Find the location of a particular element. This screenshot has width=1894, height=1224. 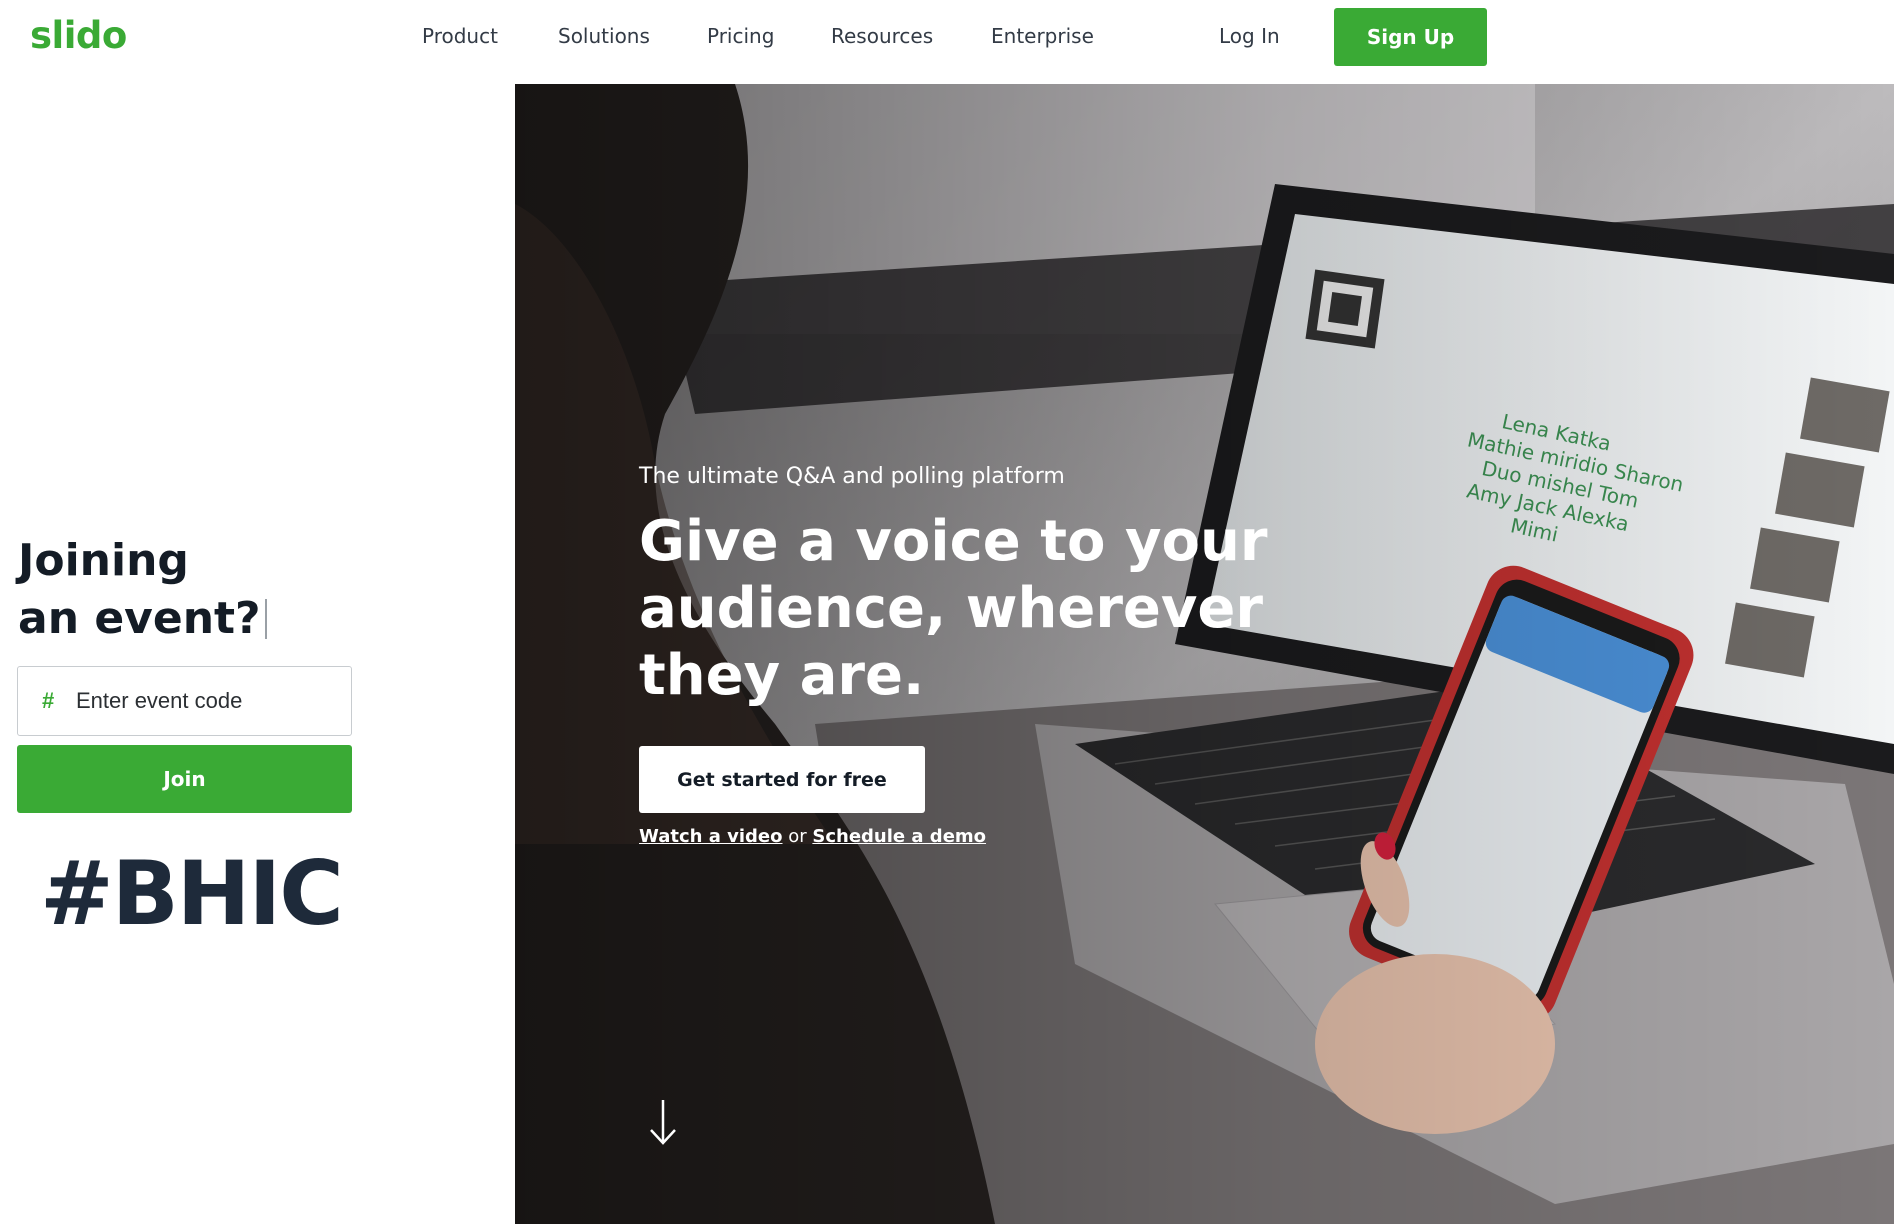

event-hashtag: #BHIC is located at coordinates (192, 893).